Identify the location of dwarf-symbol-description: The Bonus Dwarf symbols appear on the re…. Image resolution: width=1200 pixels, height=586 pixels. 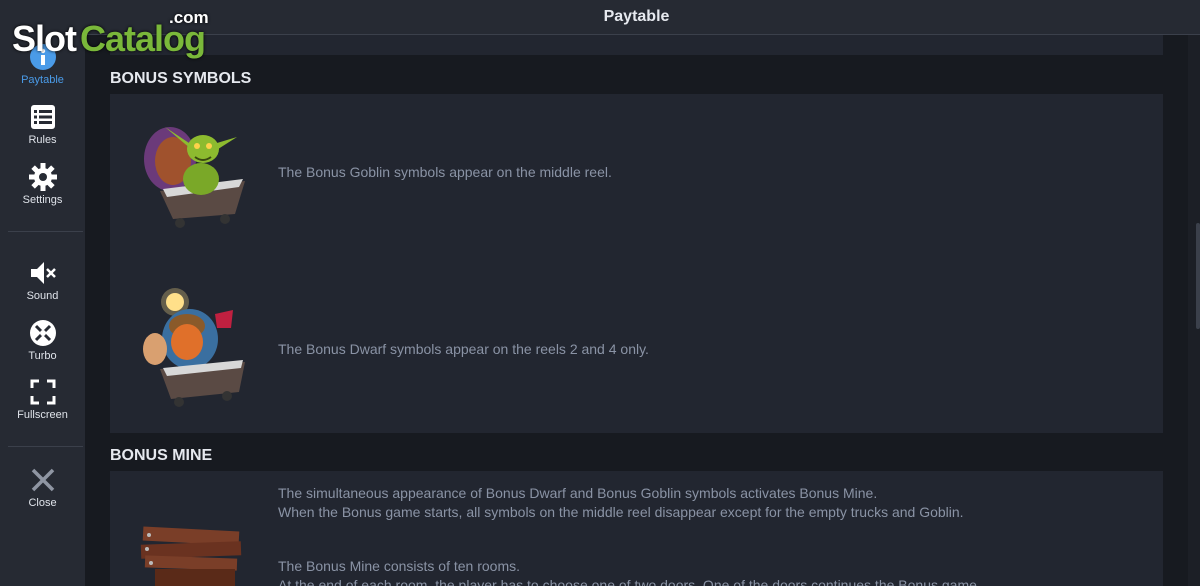
(463, 349).